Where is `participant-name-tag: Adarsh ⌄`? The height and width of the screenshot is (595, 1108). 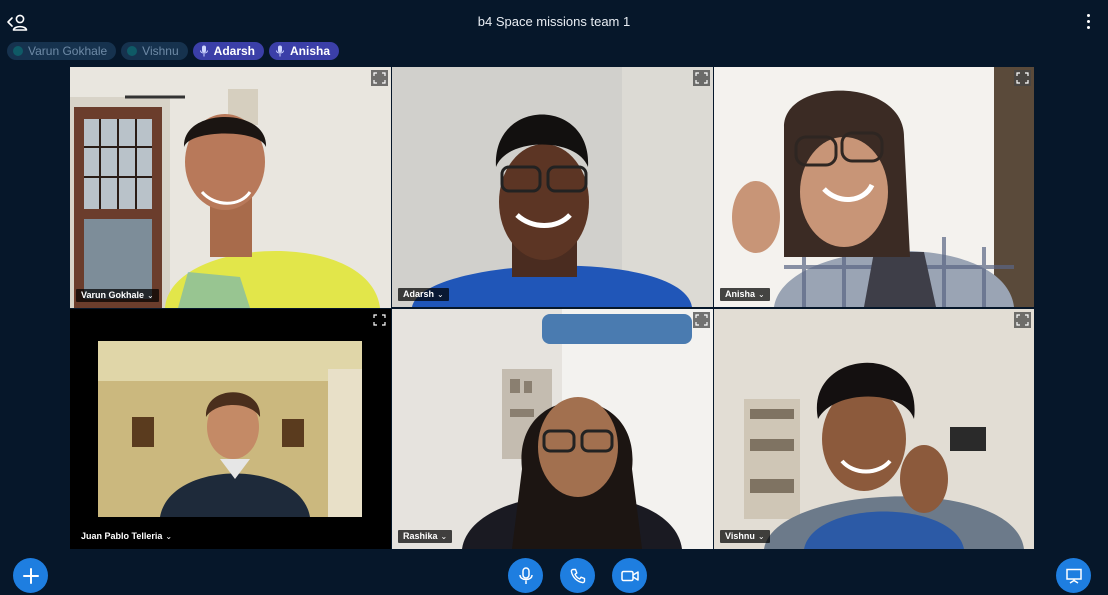 participant-name-tag: Adarsh ⌄ is located at coordinates (423, 294).